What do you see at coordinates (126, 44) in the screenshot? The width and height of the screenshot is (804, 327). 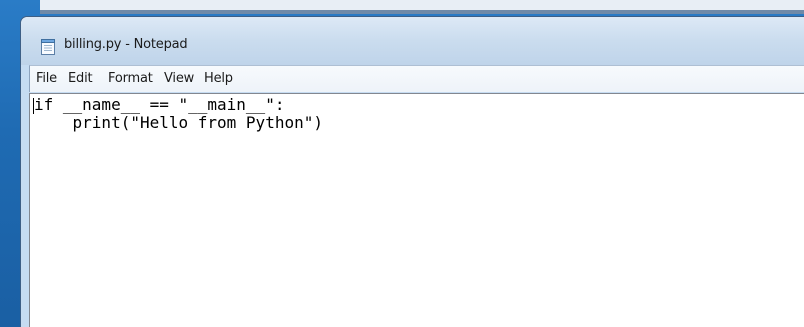 I see `window-title: billing.py - Notepad` at bounding box center [126, 44].